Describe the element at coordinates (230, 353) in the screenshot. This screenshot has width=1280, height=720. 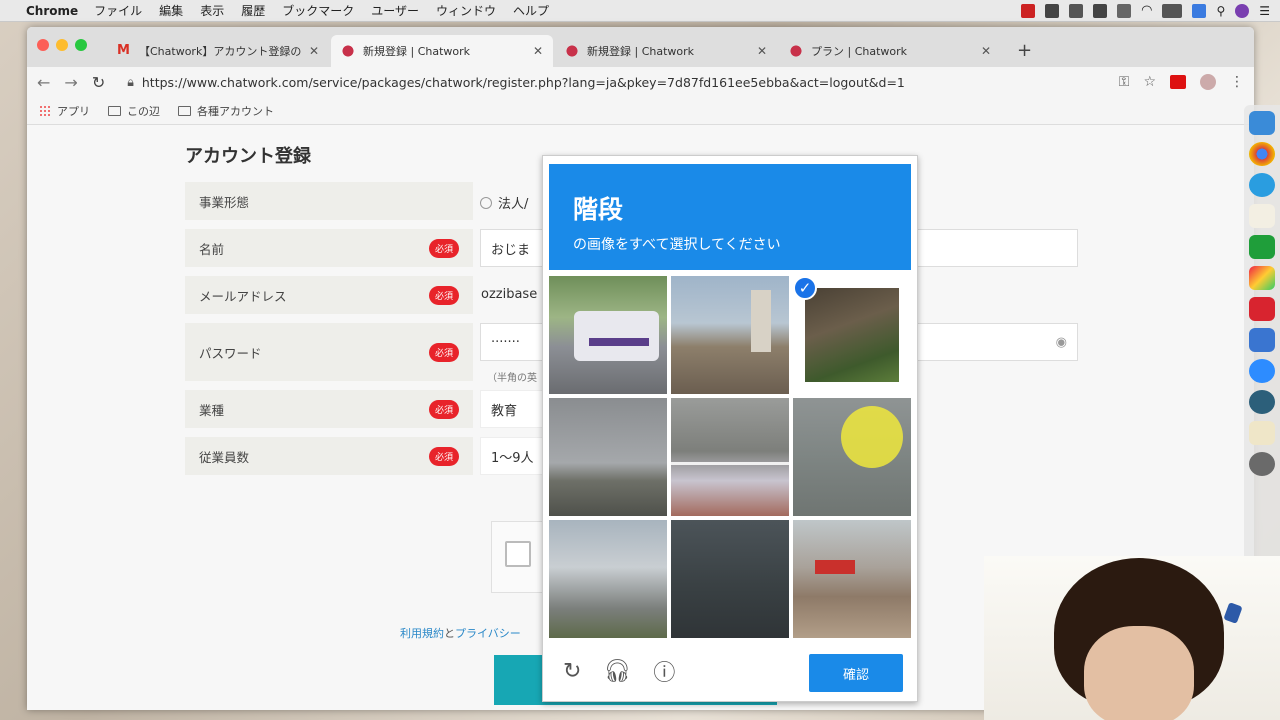
I see `field-label: パスワード` at that location.